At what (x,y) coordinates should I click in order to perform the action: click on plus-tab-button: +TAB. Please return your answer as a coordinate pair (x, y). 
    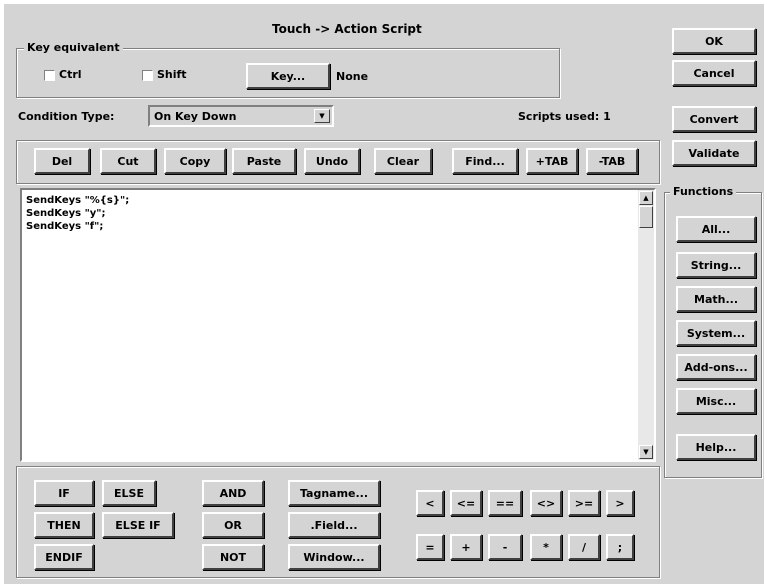
    Looking at the image, I should click on (552, 161).